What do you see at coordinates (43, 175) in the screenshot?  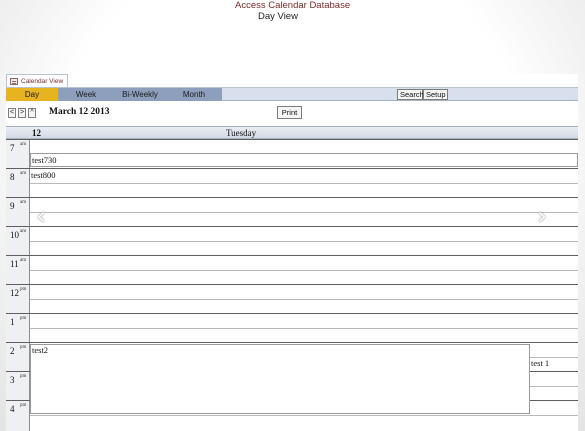 I see `event-test800: test800` at bounding box center [43, 175].